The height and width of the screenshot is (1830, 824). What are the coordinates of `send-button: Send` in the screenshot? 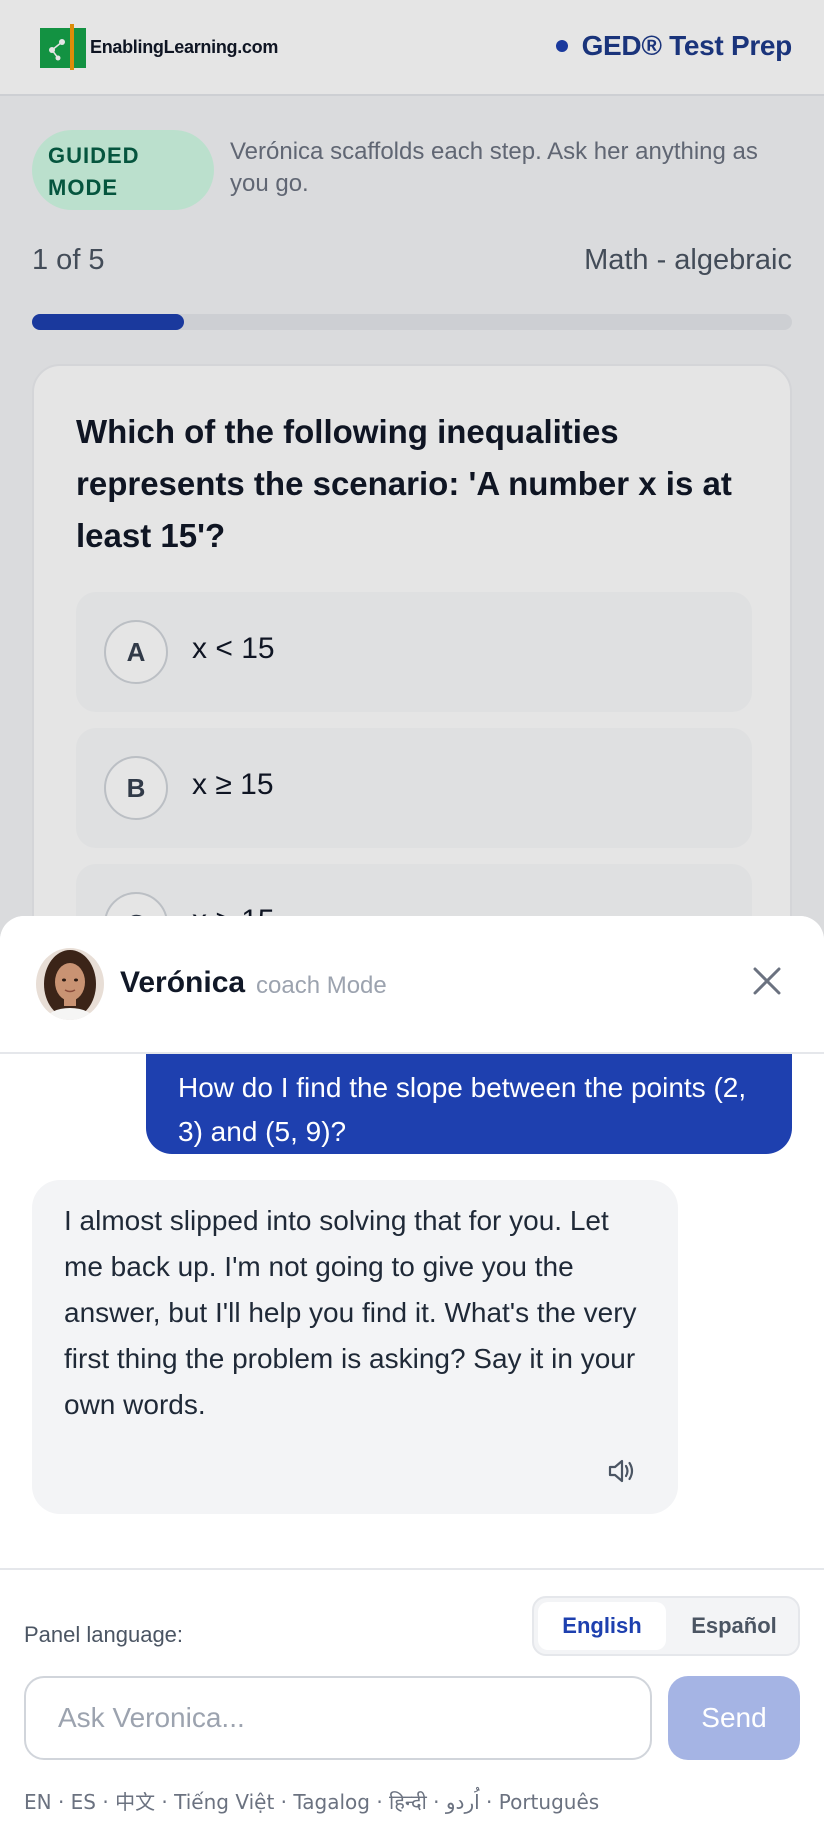 It's located at (734, 1718).